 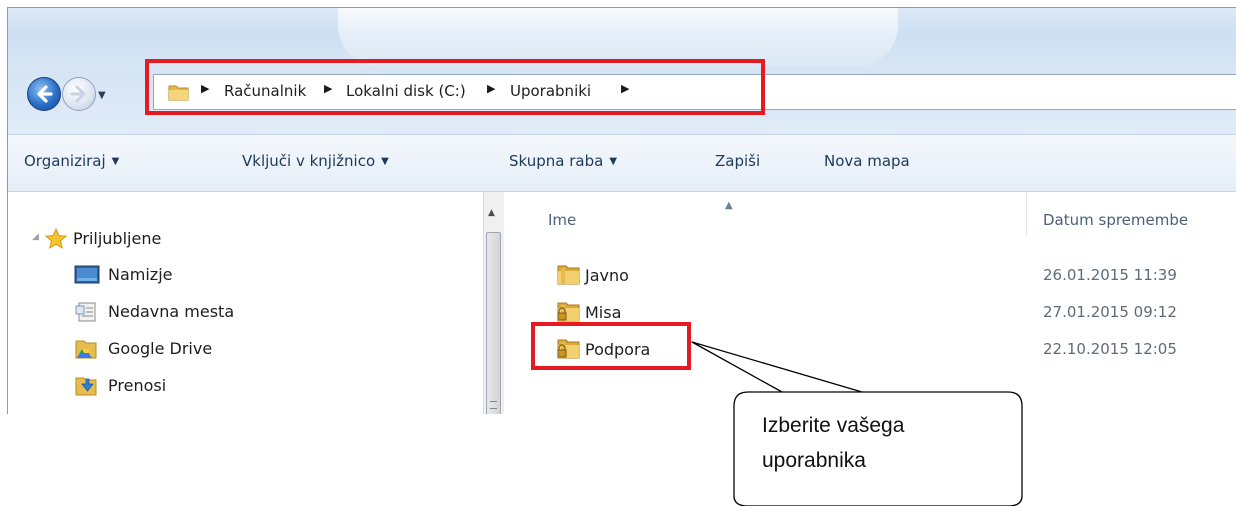 What do you see at coordinates (887, 443) in the screenshot?
I see `callout-text: Izberite vašega uporabnika` at bounding box center [887, 443].